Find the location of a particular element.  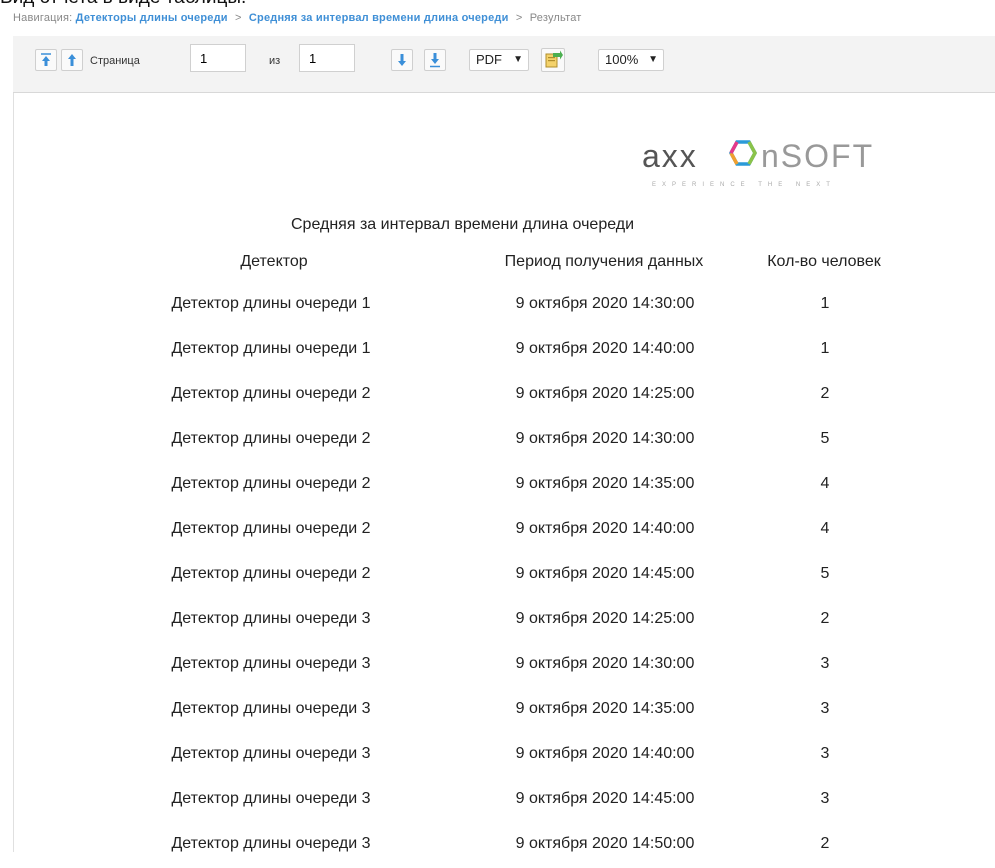

breadcrumb-link-queue-detectors: Детекторы длины очереди is located at coordinates (152, 18).